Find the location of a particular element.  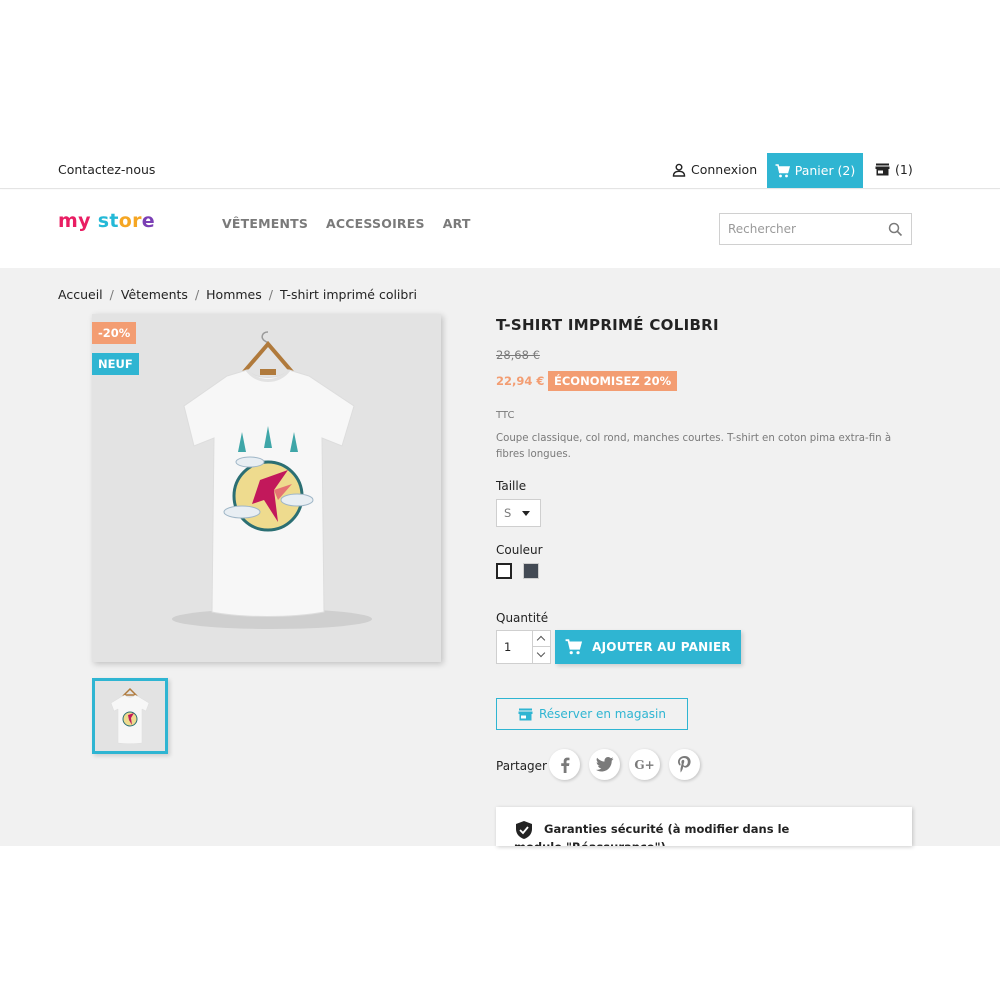

nav-item-art: ART is located at coordinates (457, 223).